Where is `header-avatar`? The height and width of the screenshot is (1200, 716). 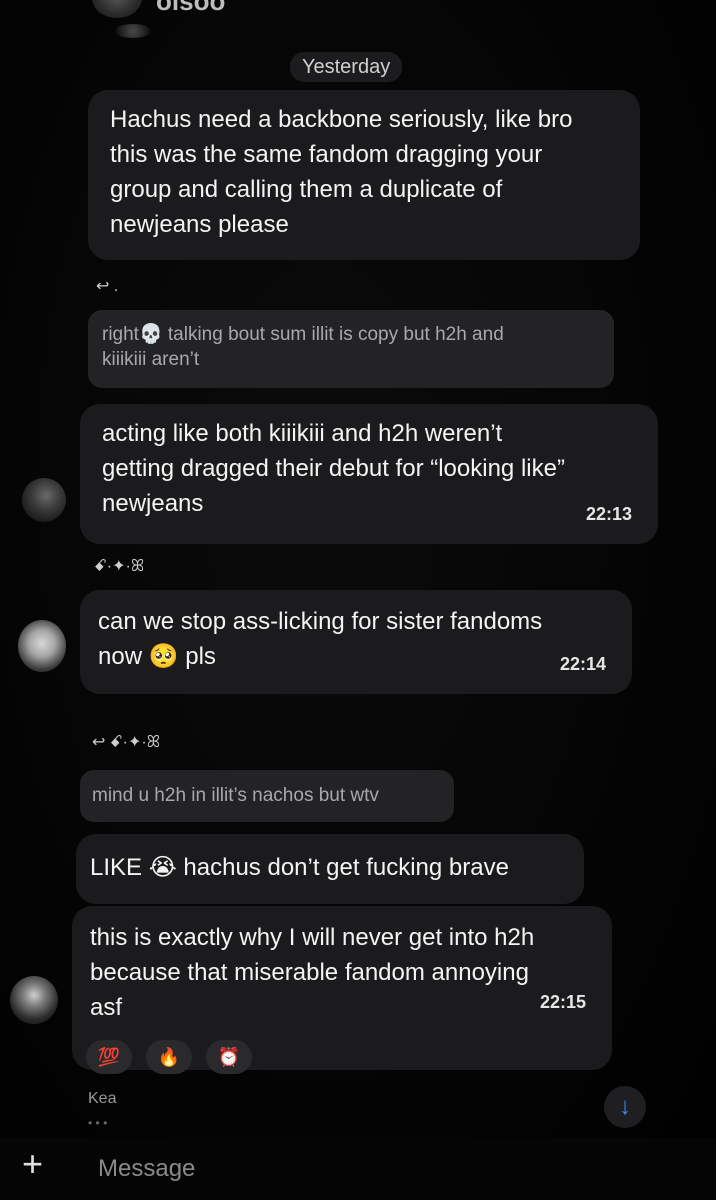
header-avatar is located at coordinates (117, 9).